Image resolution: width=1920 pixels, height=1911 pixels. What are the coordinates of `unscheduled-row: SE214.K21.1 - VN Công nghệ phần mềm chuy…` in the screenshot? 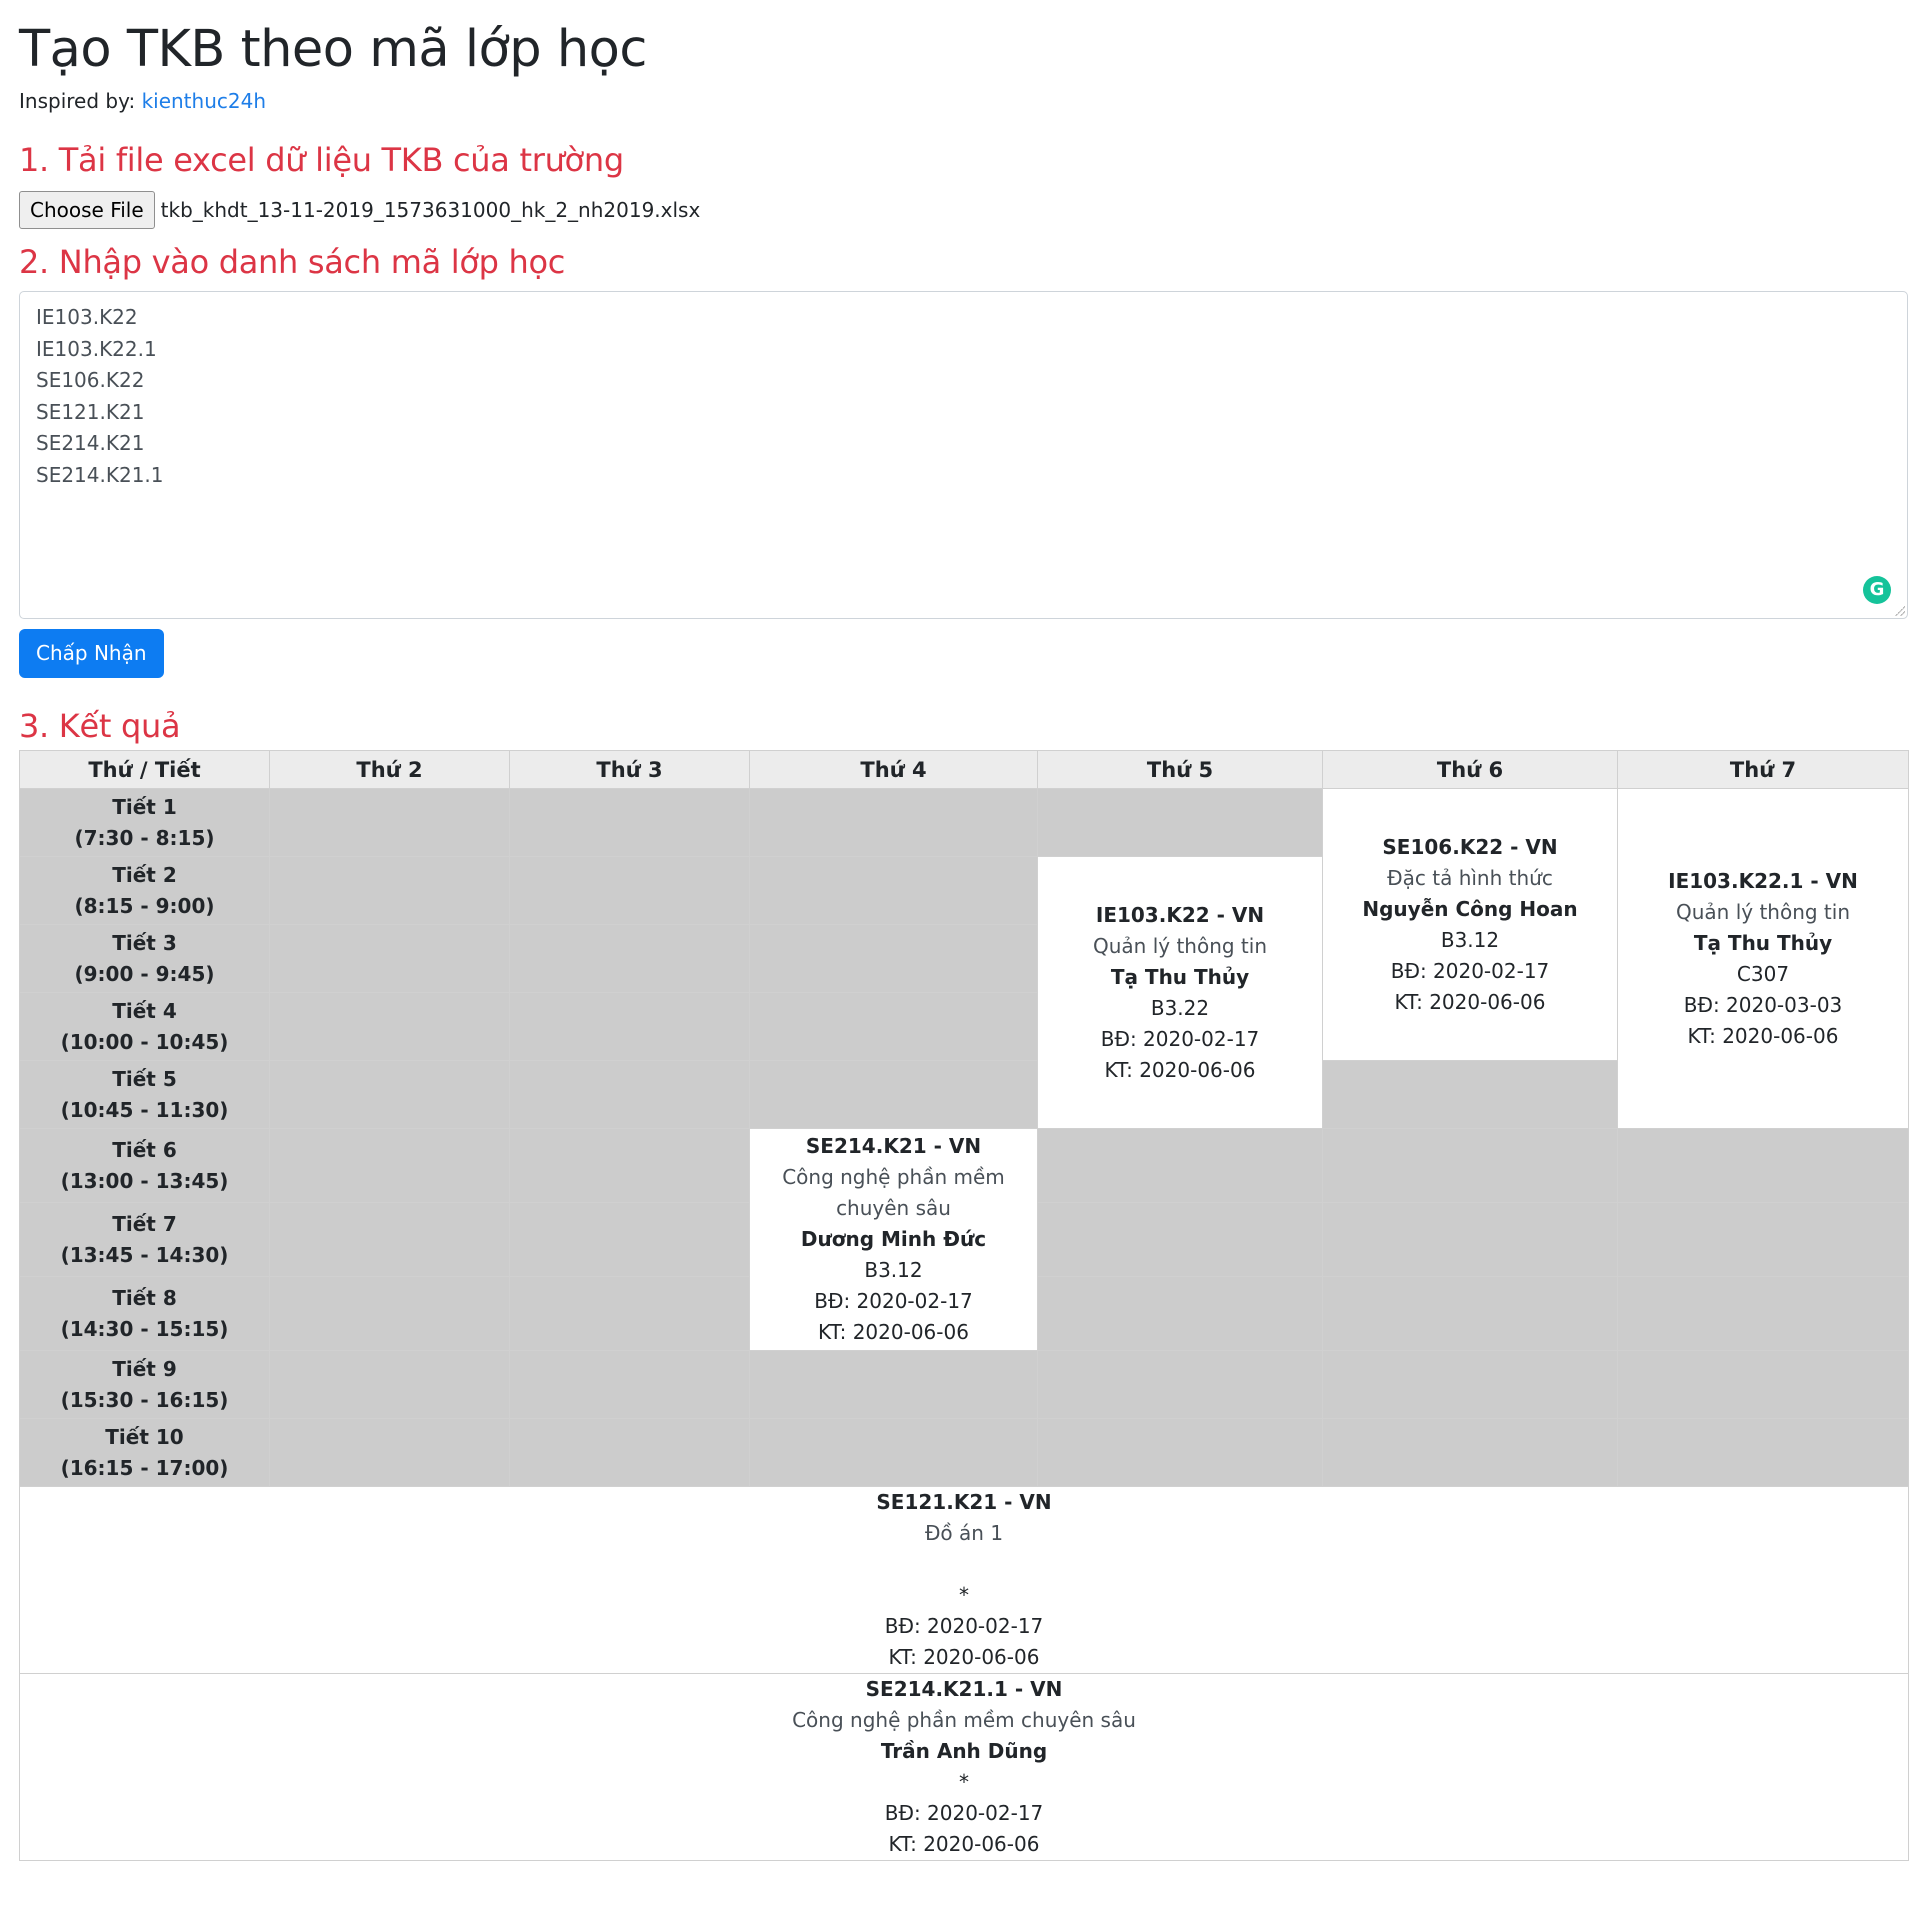 It's located at (964, 1767).